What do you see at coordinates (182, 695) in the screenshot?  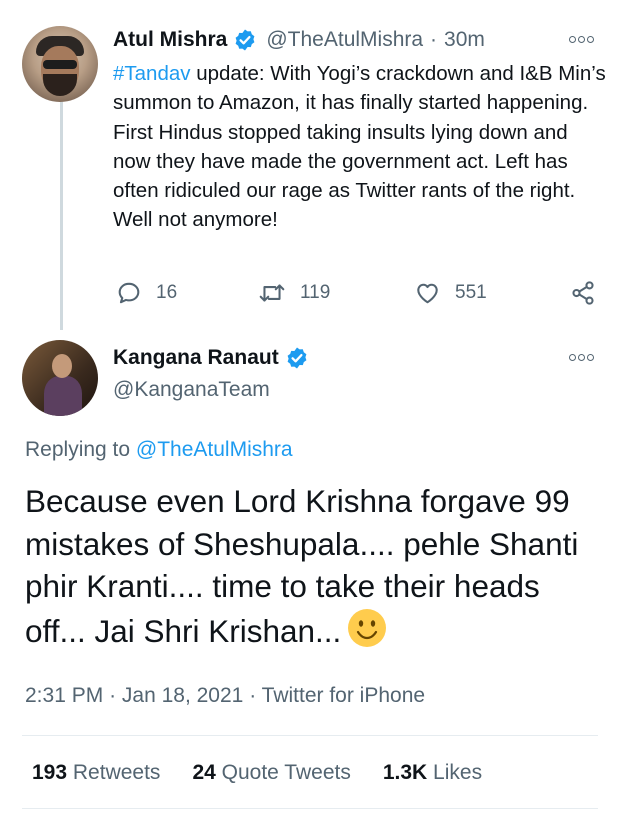 I see `tweet-date: Jan 18, 2021` at bounding box center [182, 695].